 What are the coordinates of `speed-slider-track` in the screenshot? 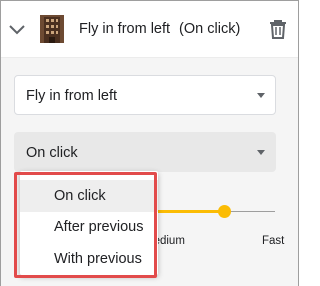 It's located at (250, 211).